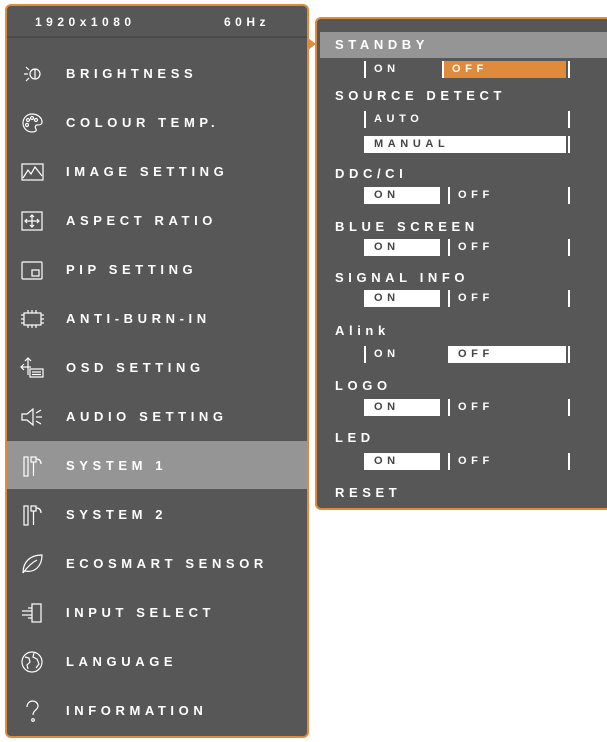 This screenshot has height=742, width=607. I want to click on menu-item-audio-setting: AUDIO SETTING, so click(157, 416).